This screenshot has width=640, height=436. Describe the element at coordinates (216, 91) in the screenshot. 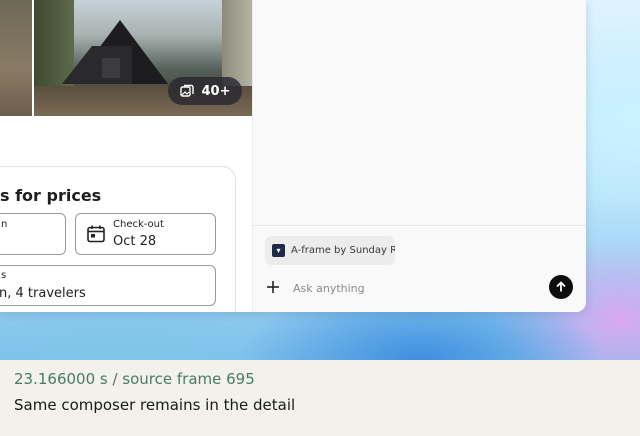

I see `photo-count-label: 40+` at that location.